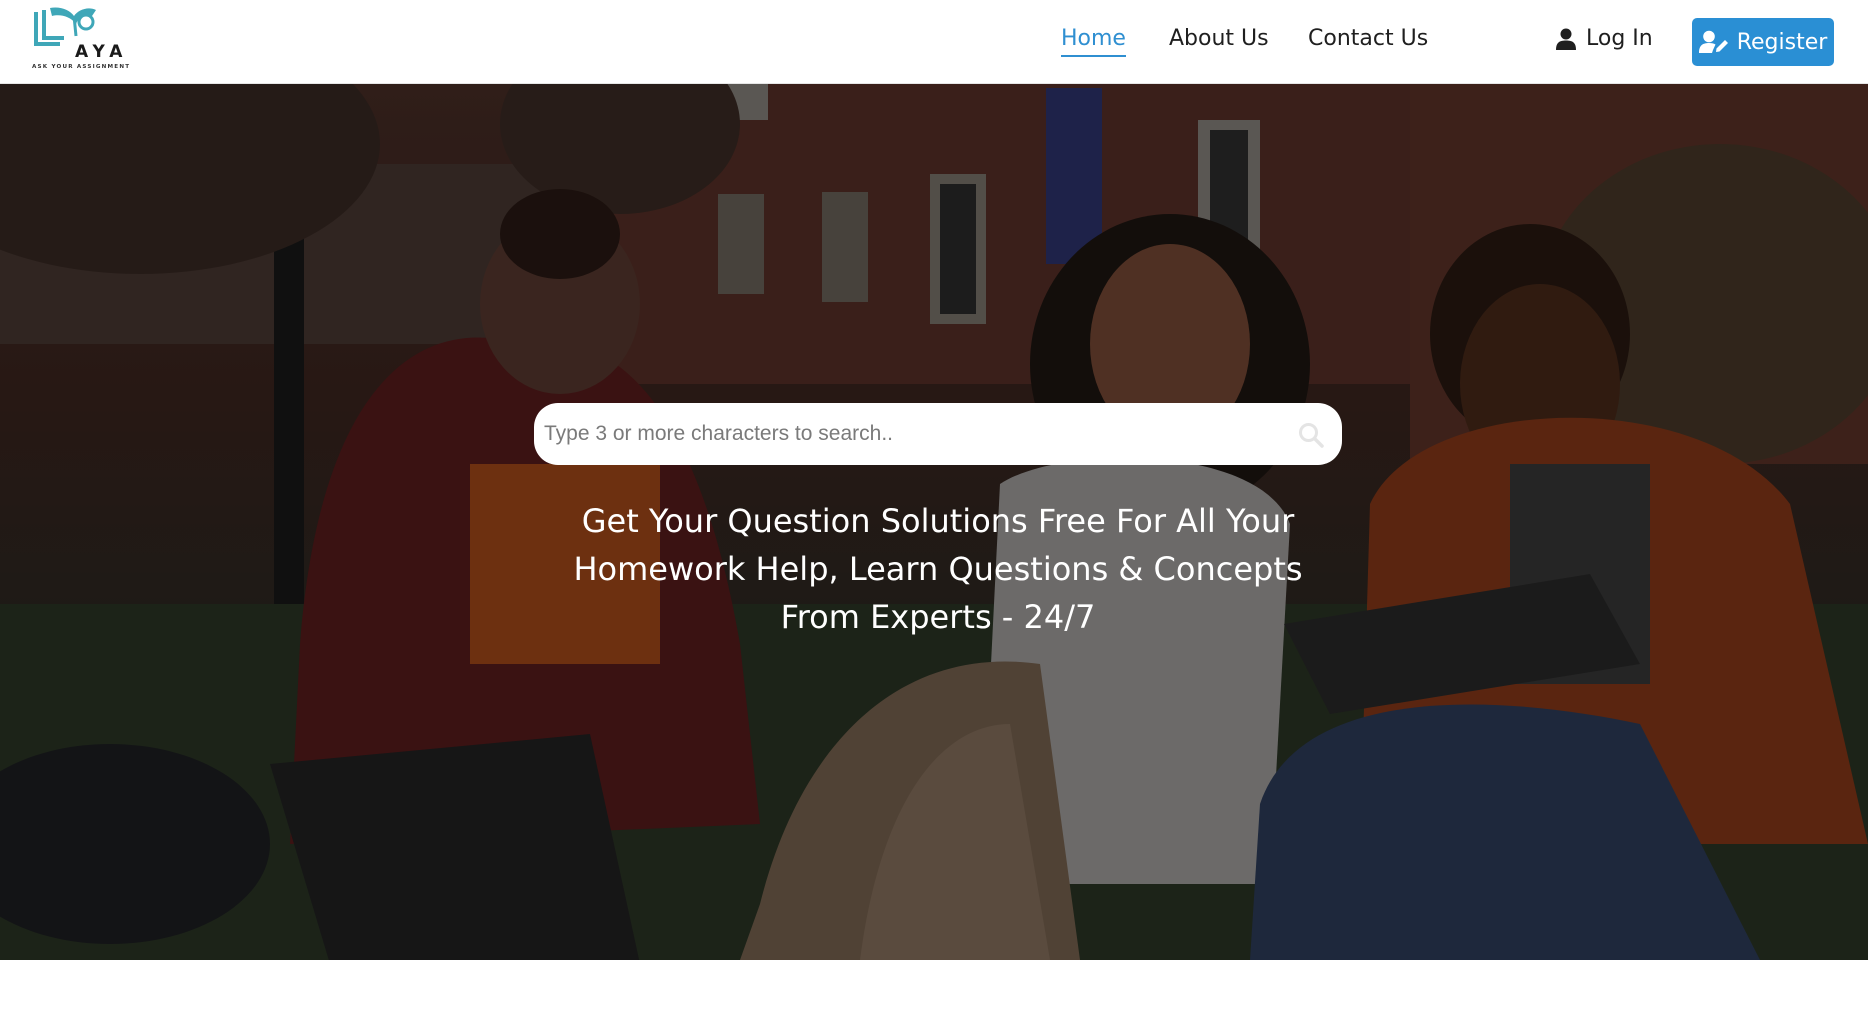 The width and height of the screenshot is (1868, 1019). I want to click on user-icon, so click(1566, 39).